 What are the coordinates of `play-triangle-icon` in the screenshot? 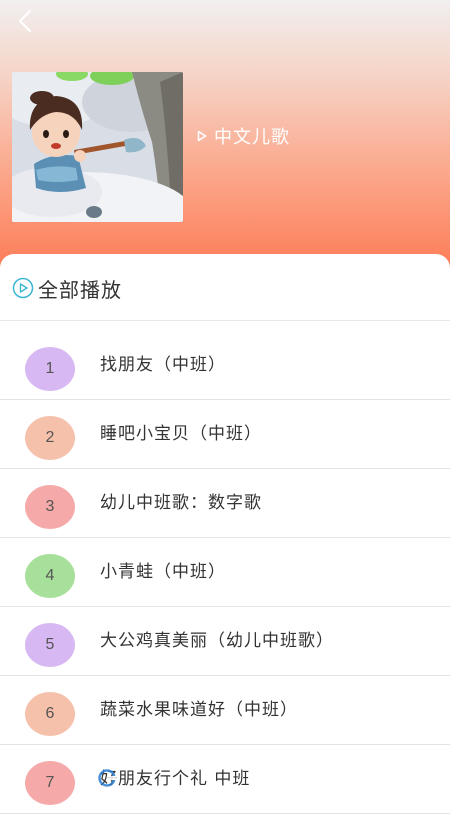 It's located at (202, 136).